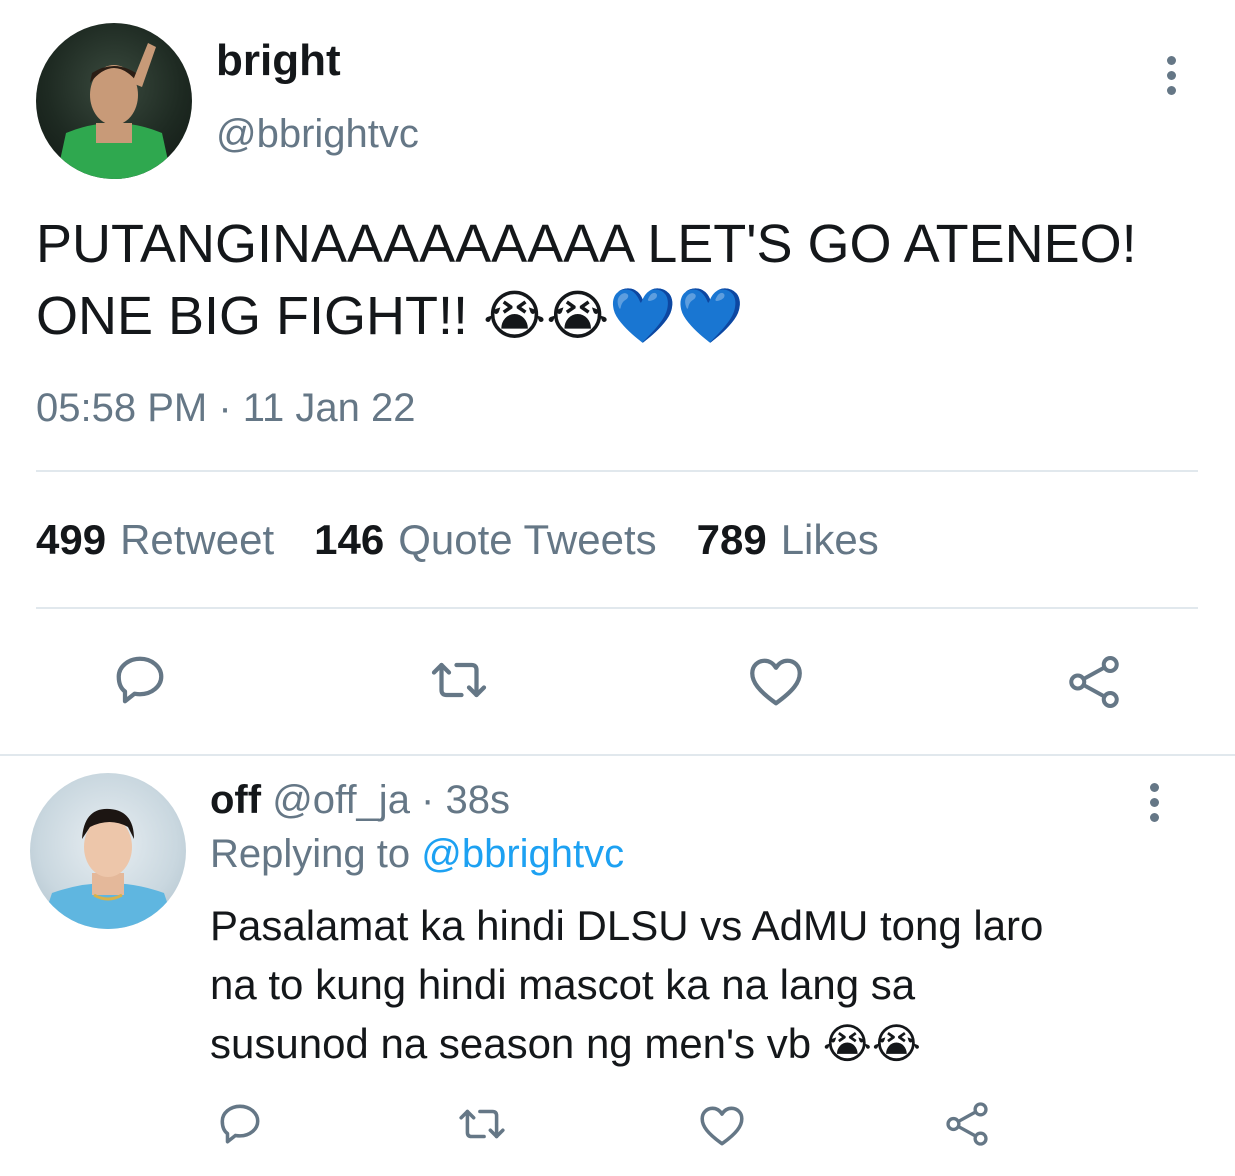 The height and width of the screenshot is (1176, 1235). I want to click on reply-reply-button, so click(240, 1124).